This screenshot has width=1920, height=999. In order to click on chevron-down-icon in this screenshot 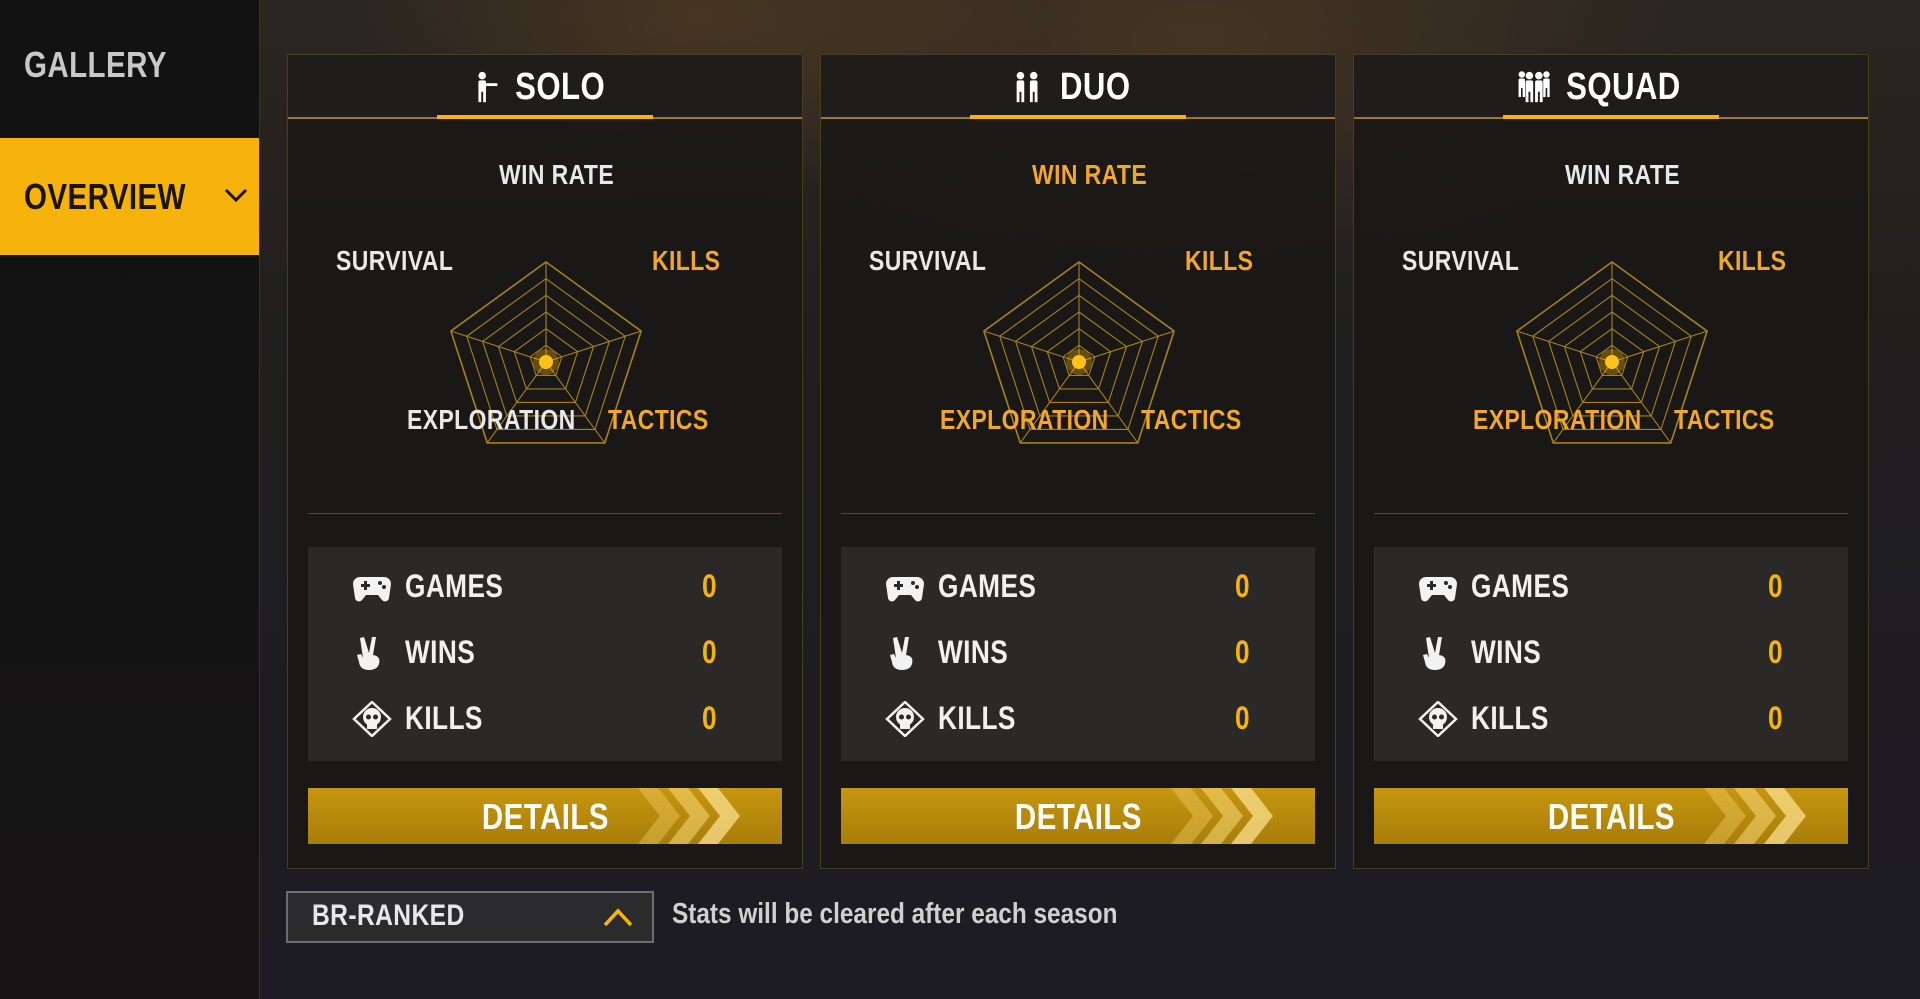, I will do `click(236, 195)`.